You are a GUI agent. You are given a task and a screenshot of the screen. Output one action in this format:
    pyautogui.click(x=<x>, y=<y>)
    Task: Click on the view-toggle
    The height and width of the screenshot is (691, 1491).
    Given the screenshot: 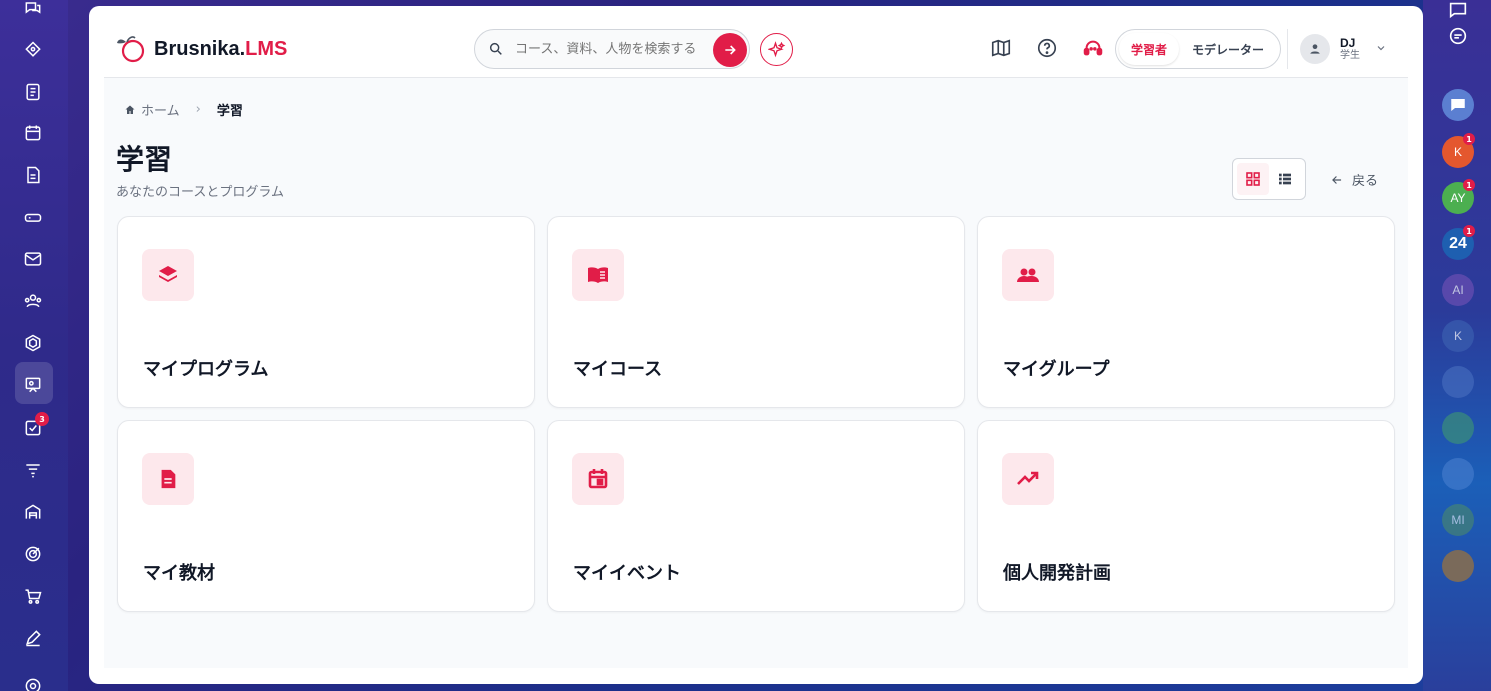 What is the action you would take?
    pyautogui.click(x=1269, y=179)
    